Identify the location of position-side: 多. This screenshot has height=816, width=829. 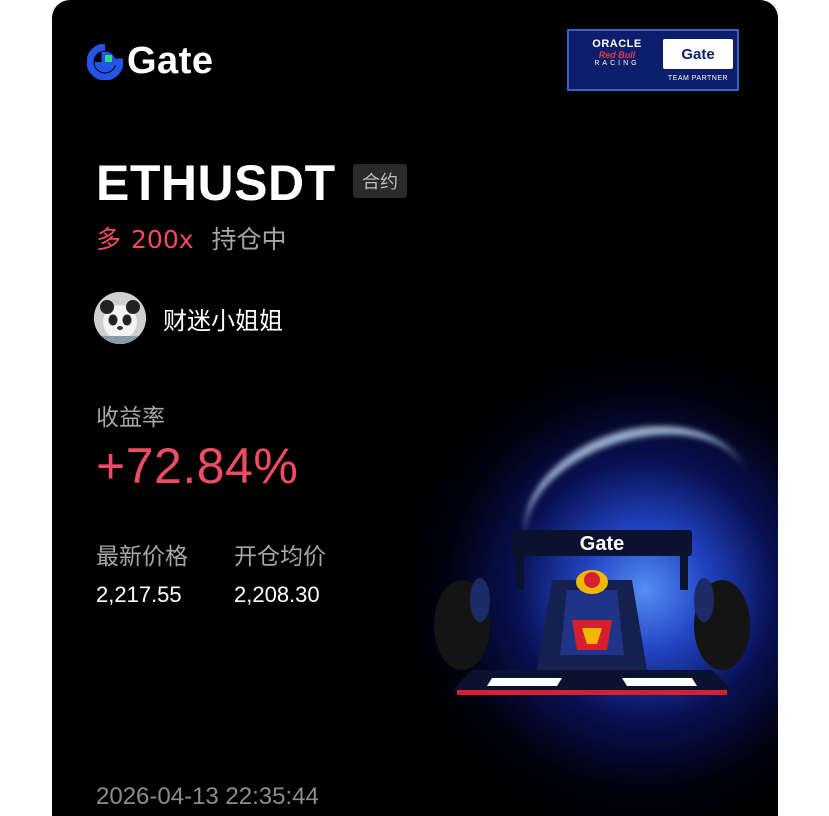
(109, 239).